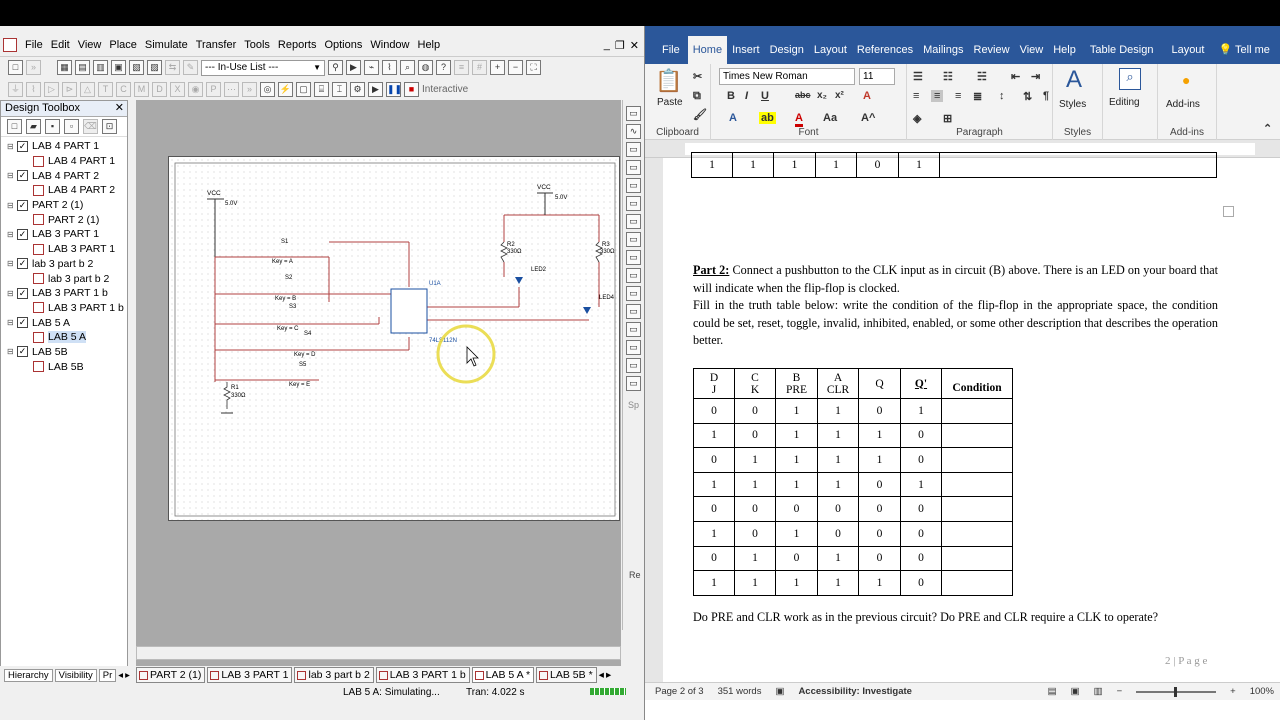 This screenshot has height=720, width=1280. Describe the element at coordinates (633, 311) in the screenshot. I see `distortion-icon: ▭` at that location.